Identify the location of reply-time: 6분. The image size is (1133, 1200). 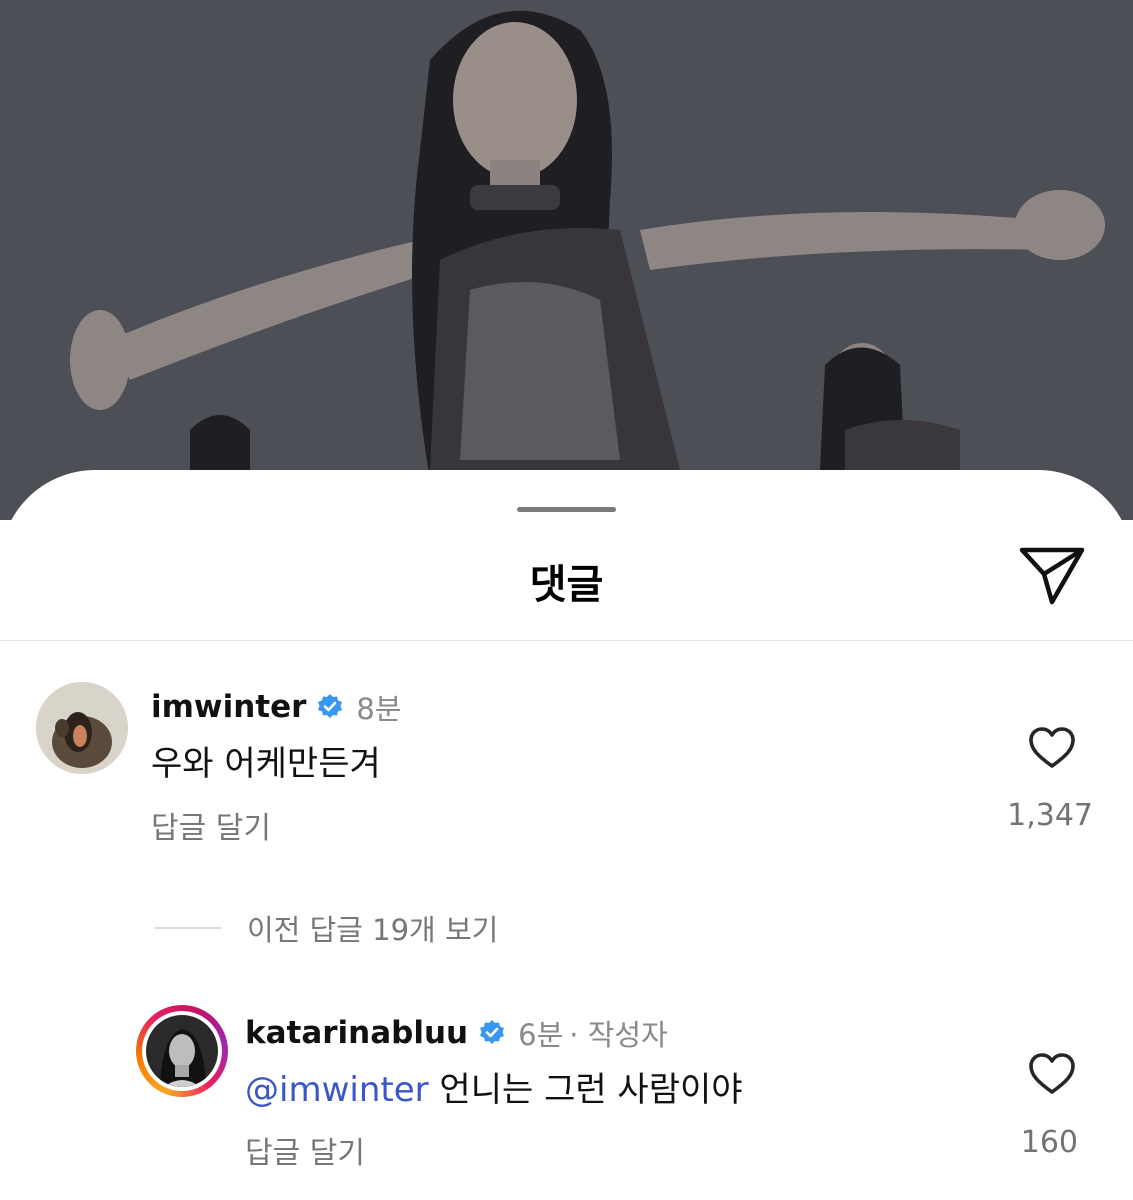
(541, 1035).